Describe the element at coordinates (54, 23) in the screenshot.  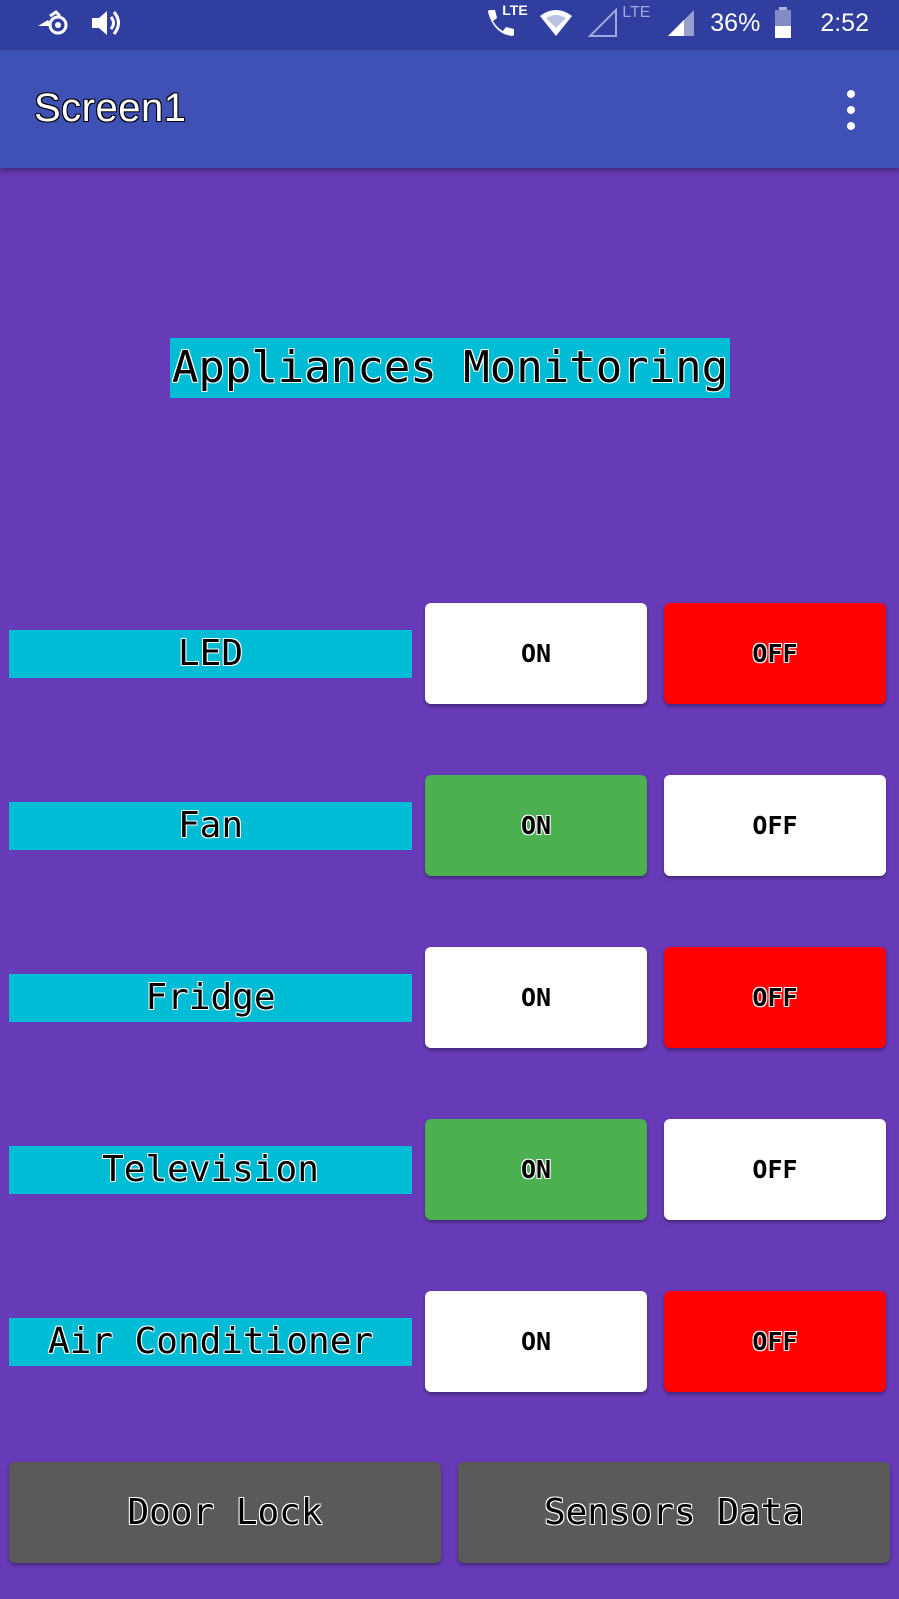
I see `notification-app-icon` at that location.